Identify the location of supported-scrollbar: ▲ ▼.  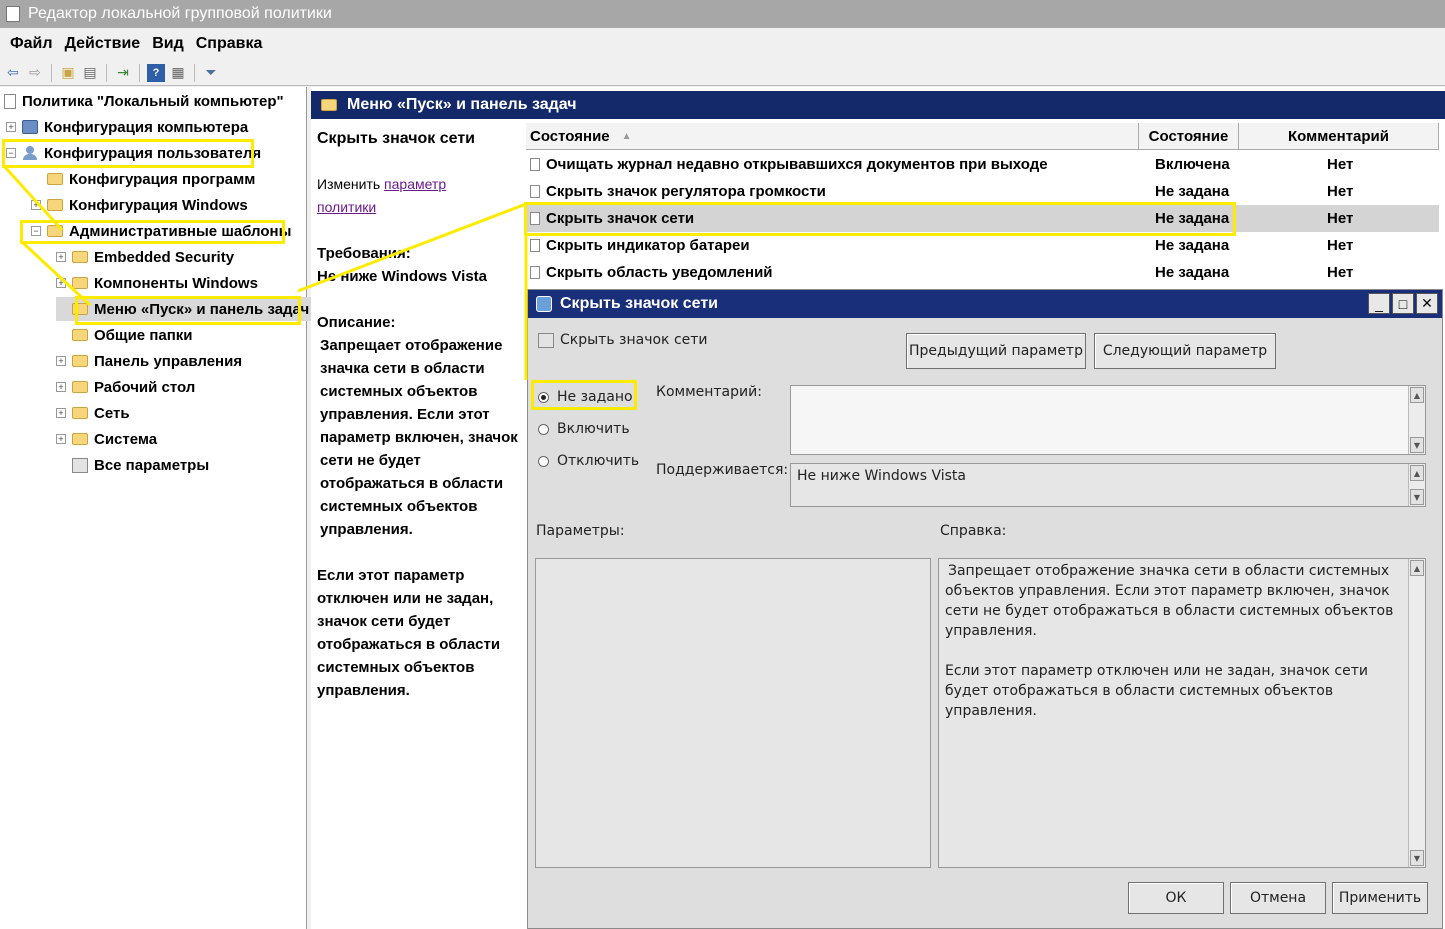
(1416, 485).